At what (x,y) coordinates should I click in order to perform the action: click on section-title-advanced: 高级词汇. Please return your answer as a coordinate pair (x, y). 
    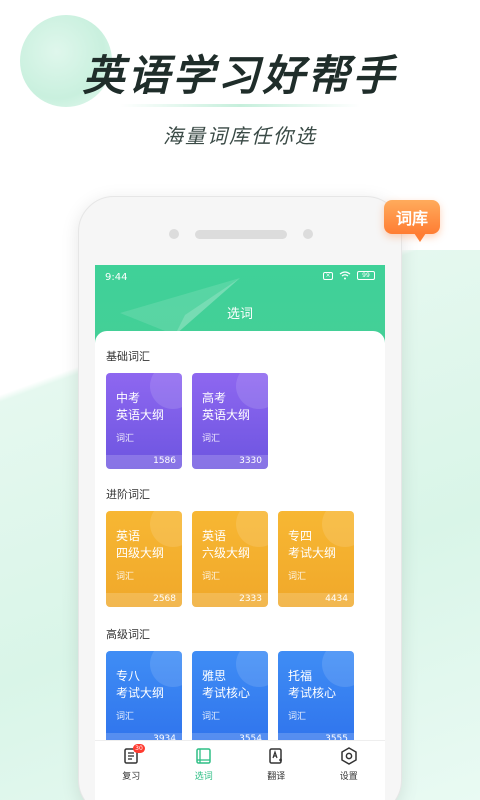
    Looking at the image, I should click on (128, 636).